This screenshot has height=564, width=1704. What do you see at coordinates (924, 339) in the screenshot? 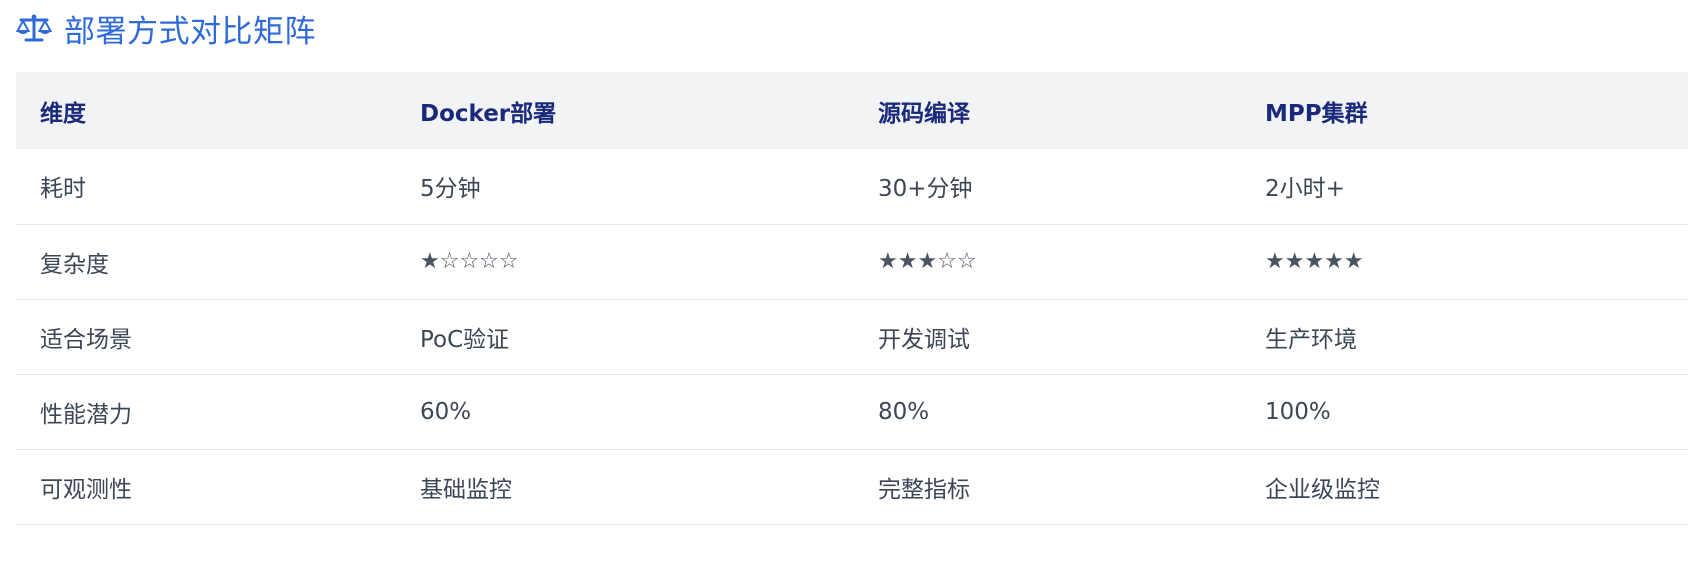
I see `cell-source: 开发调试` at bounding box center [924, 339].